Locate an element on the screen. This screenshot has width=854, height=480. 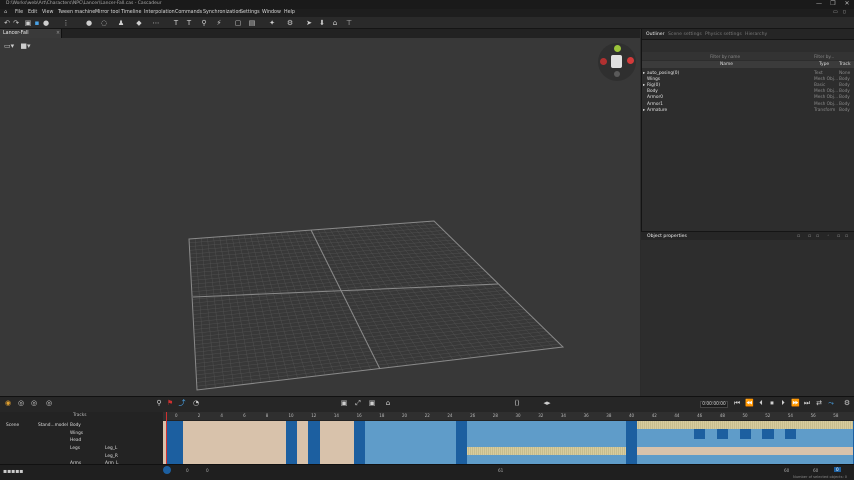
frame-icon: ▤ is located at coordinates (252, 23).